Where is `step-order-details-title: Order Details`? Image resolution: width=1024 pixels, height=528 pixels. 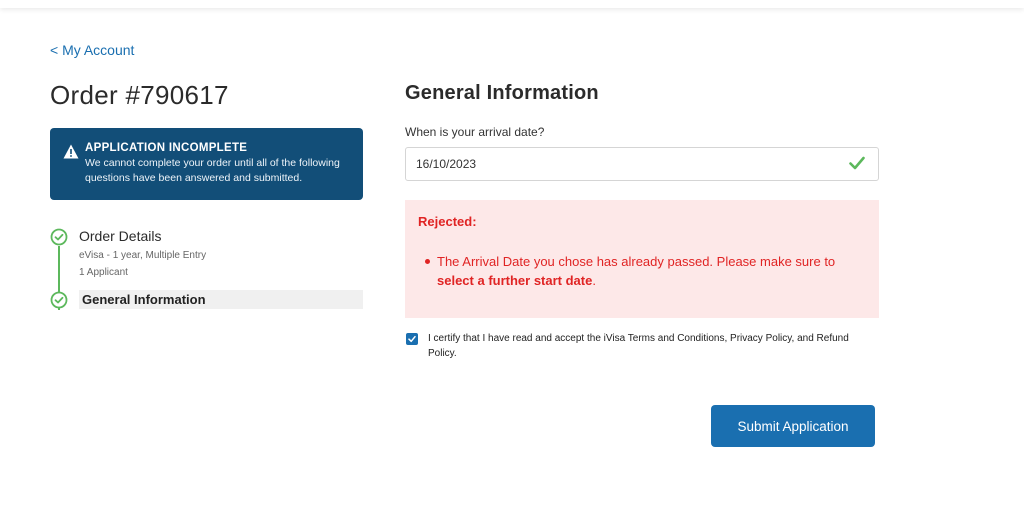
step-order-details-title: Order Details is located at coordinates (120, 236).